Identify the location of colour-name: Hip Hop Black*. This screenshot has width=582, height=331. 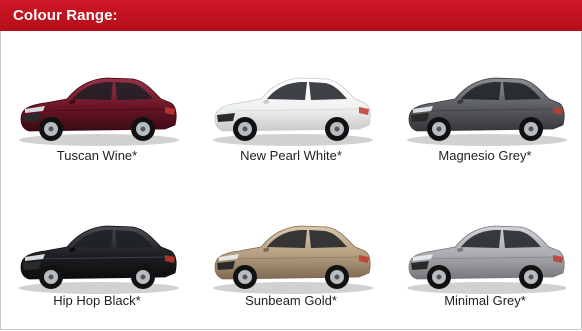
(97, 300).